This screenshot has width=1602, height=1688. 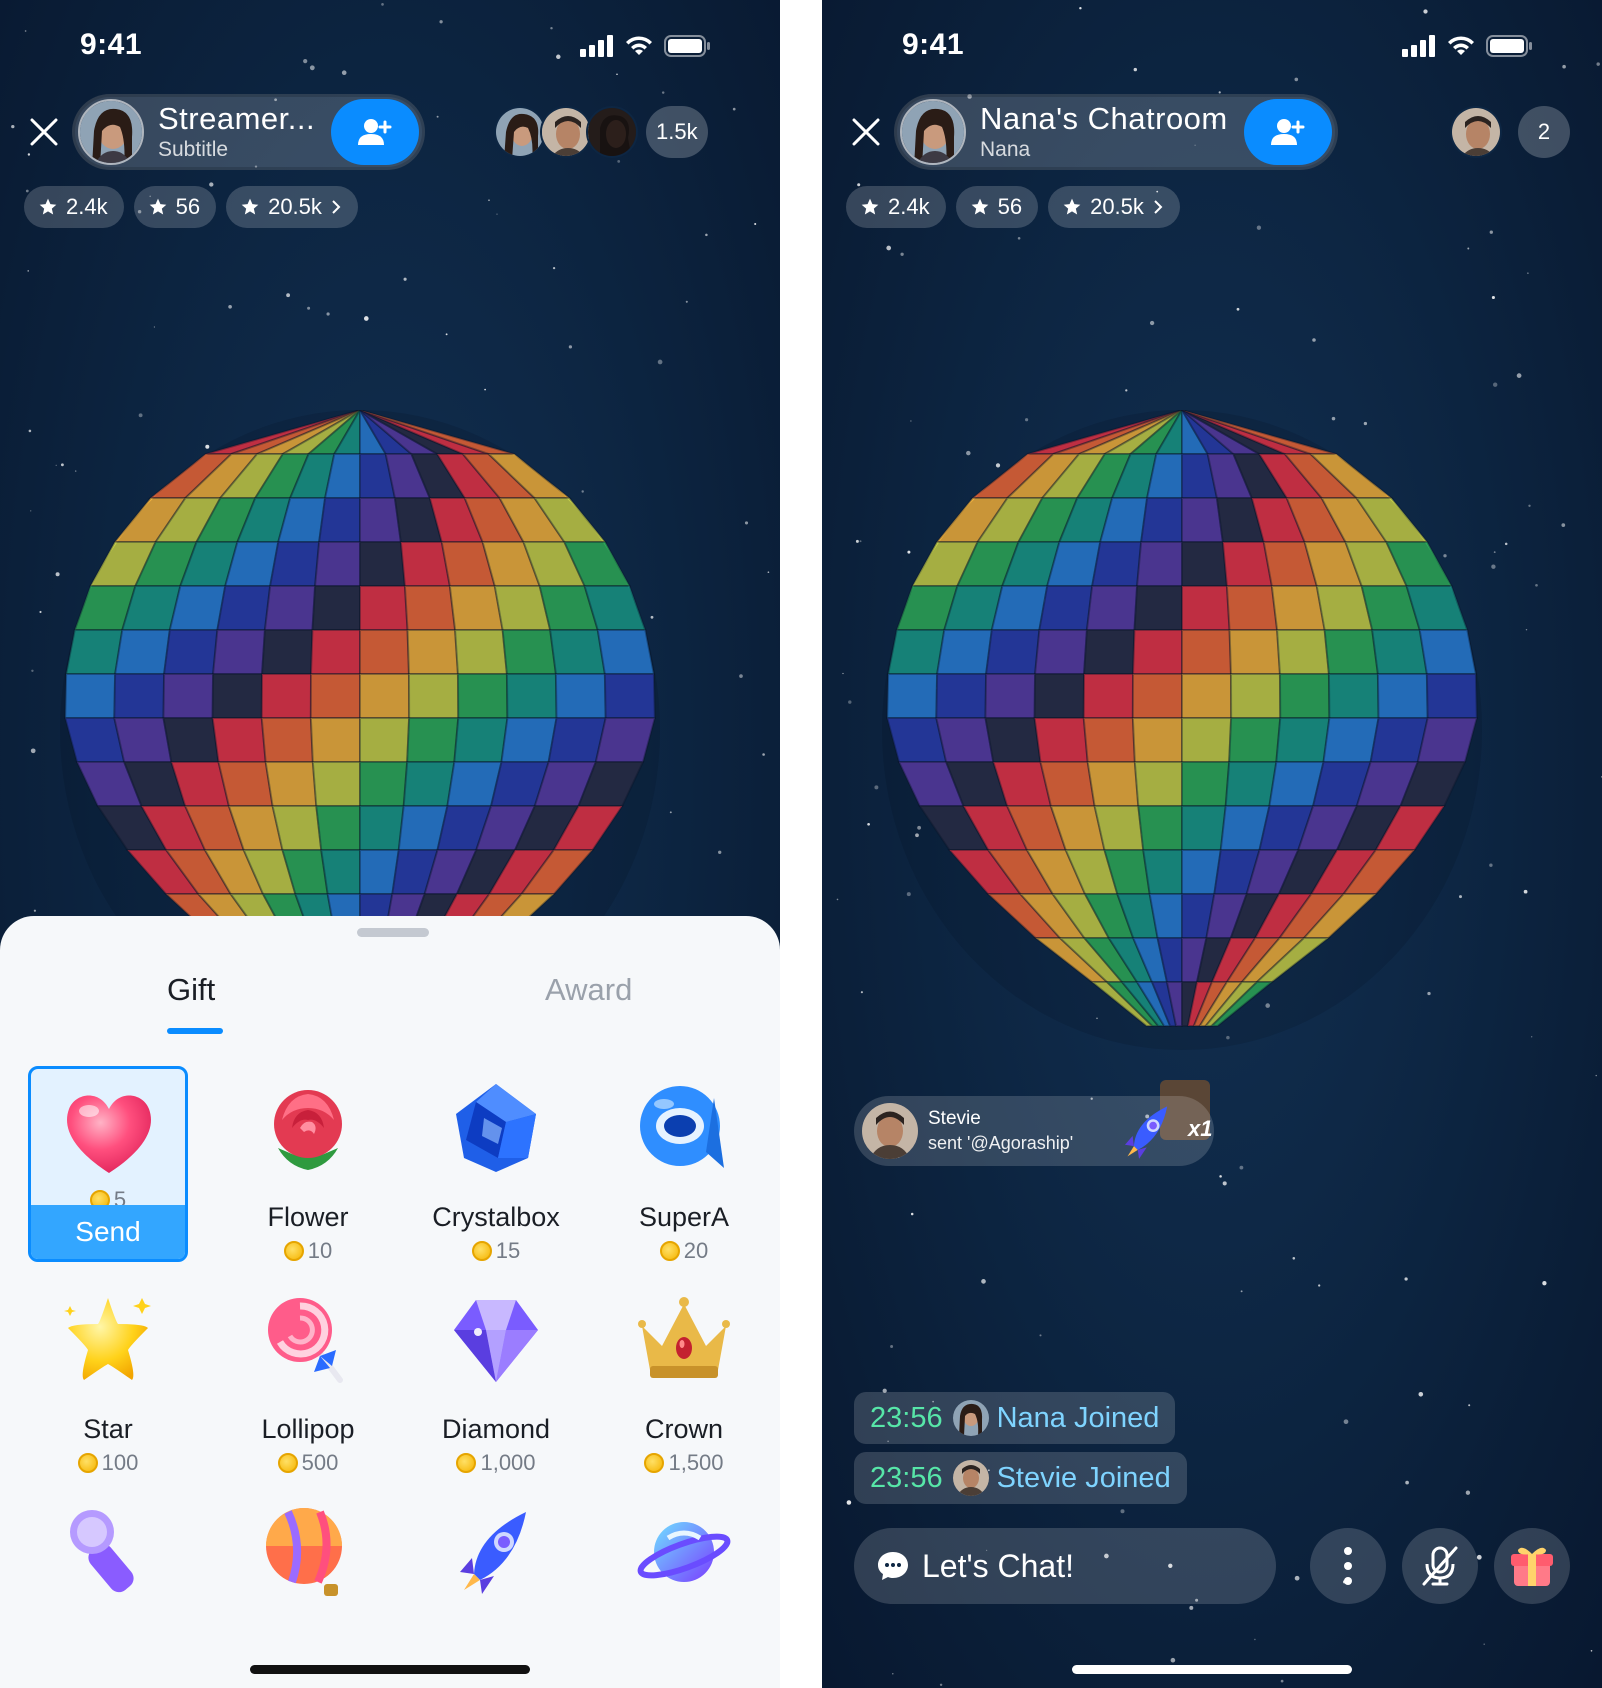 What do you see at coordinates (998, 1565) in the screenshot?
I see `chat-input-placeholder: Let's Chat!` at bounding box center [998, 1565].